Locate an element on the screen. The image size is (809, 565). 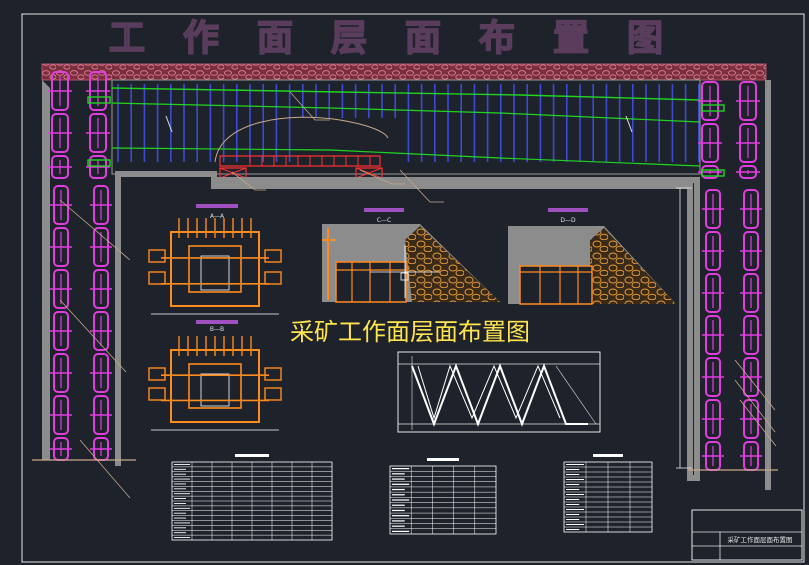
support-column-left-b is located at coordinates (101, 323).